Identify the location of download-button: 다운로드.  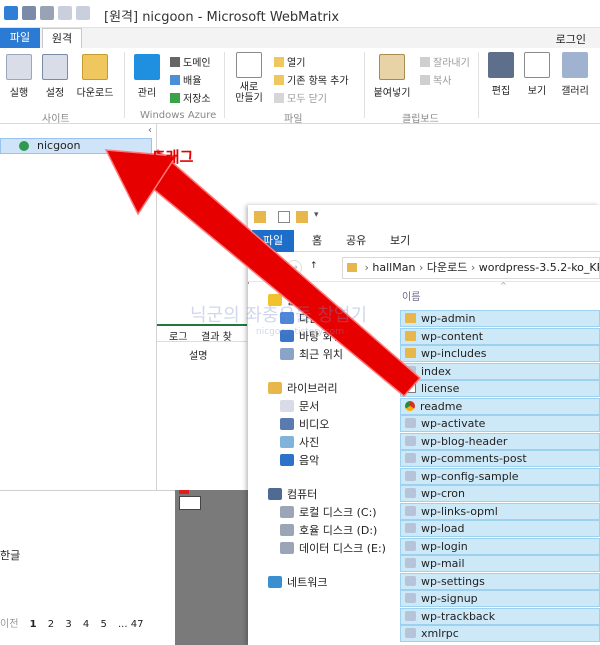
(95, 76).